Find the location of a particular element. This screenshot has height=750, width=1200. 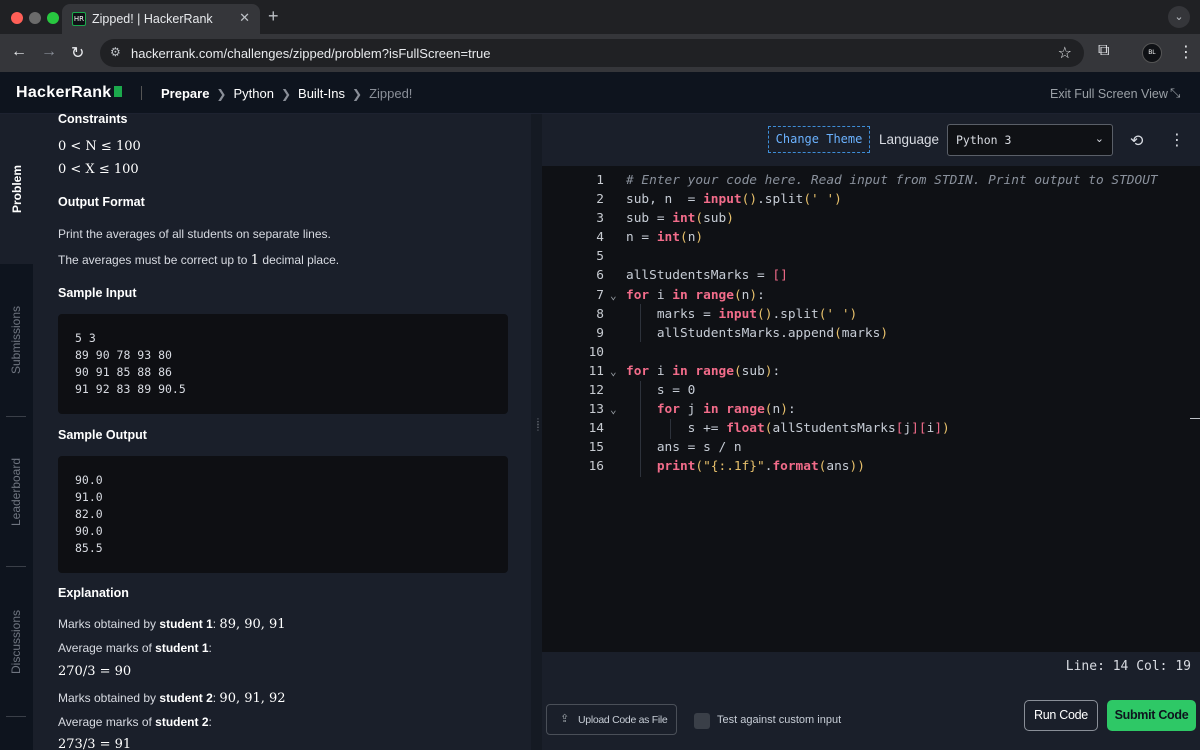

breadcrumb-built-ins: Built-Ins is located at coordinates (321, 93).